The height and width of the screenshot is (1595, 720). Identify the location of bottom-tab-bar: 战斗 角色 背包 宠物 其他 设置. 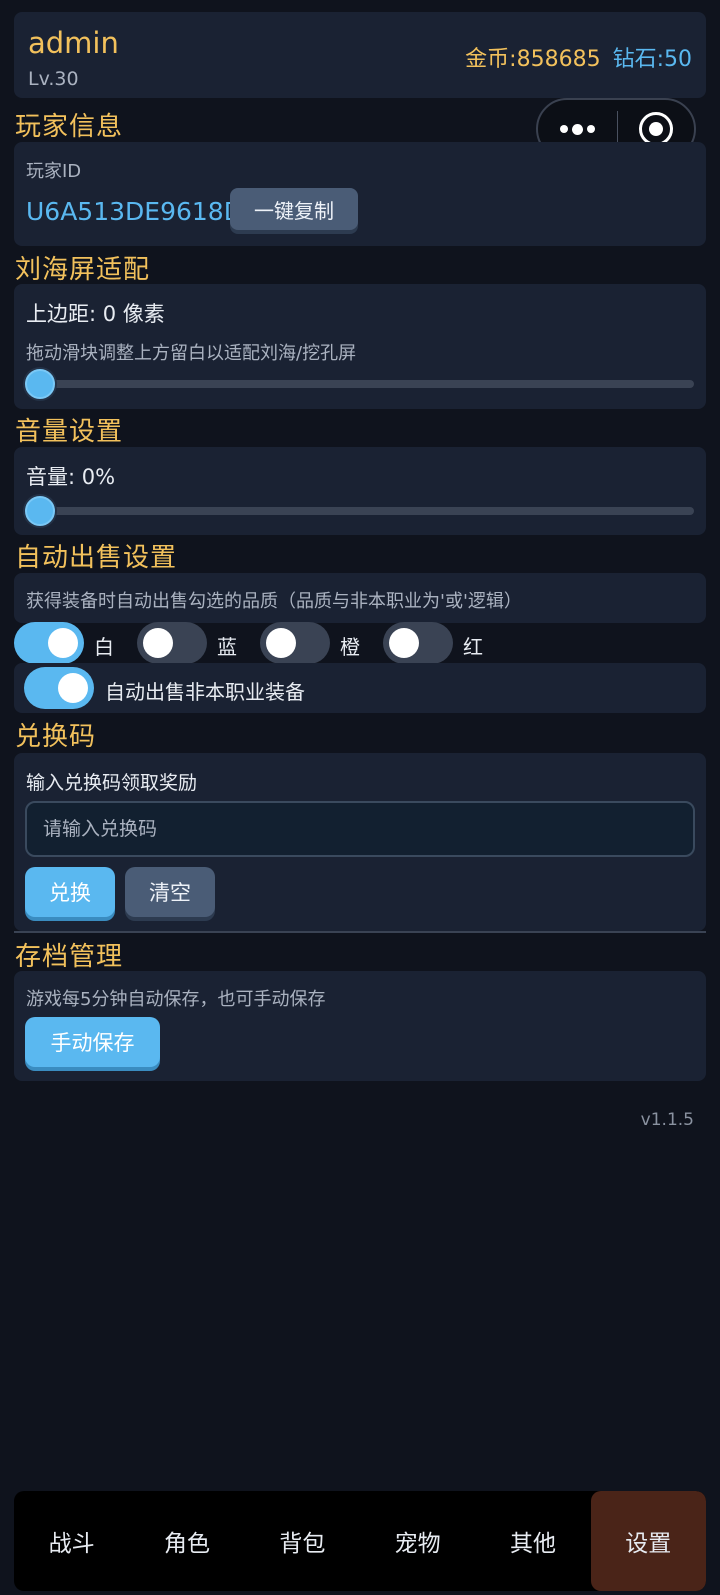
(360, 1541).